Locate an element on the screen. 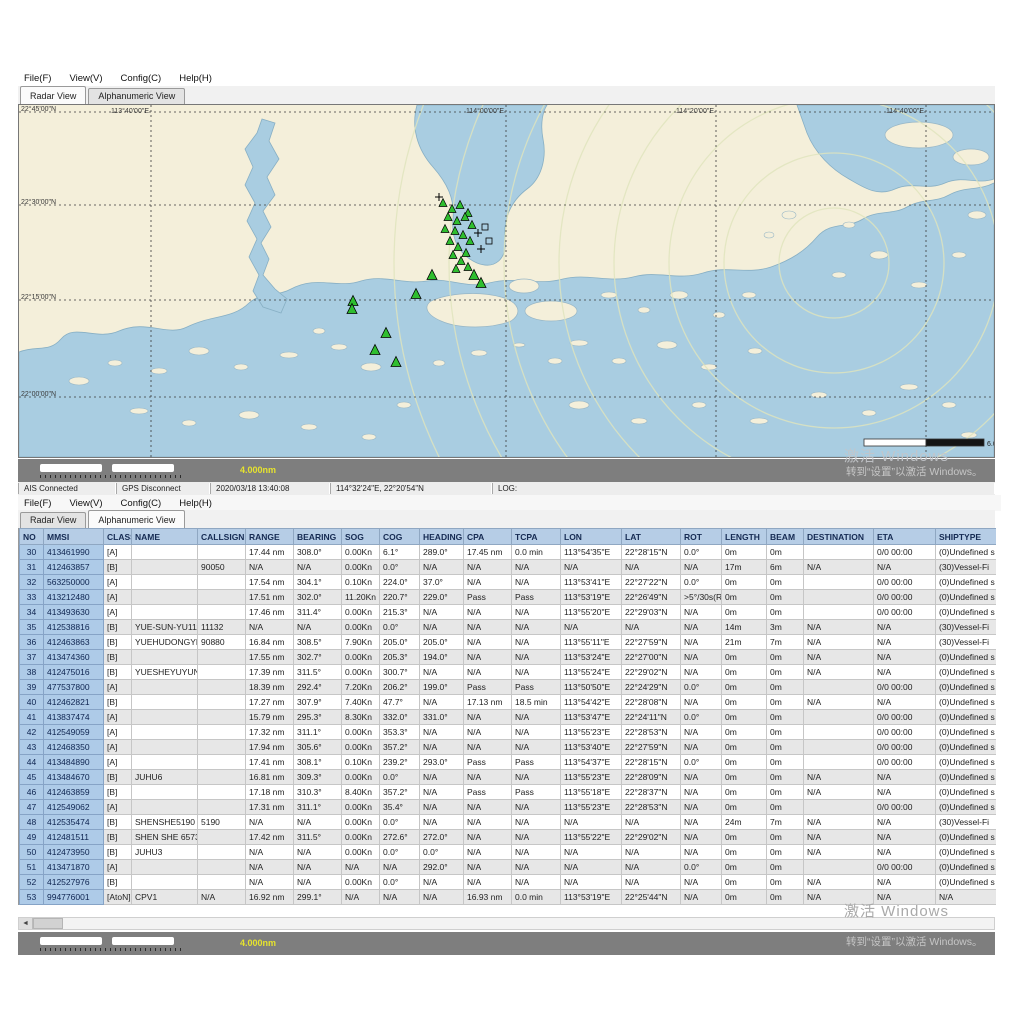  cell-heading: 205.0° is located at coordinates (441, 642).